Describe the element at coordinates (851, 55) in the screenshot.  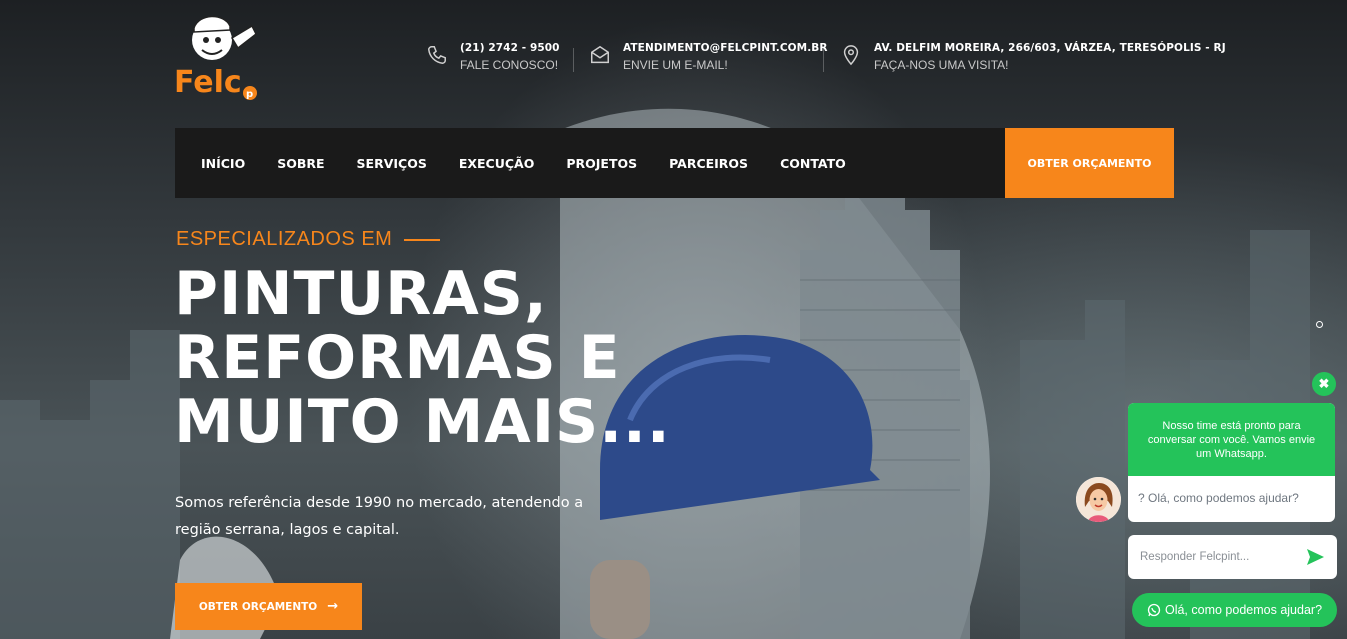
I see `map-pin-icon` at that location.